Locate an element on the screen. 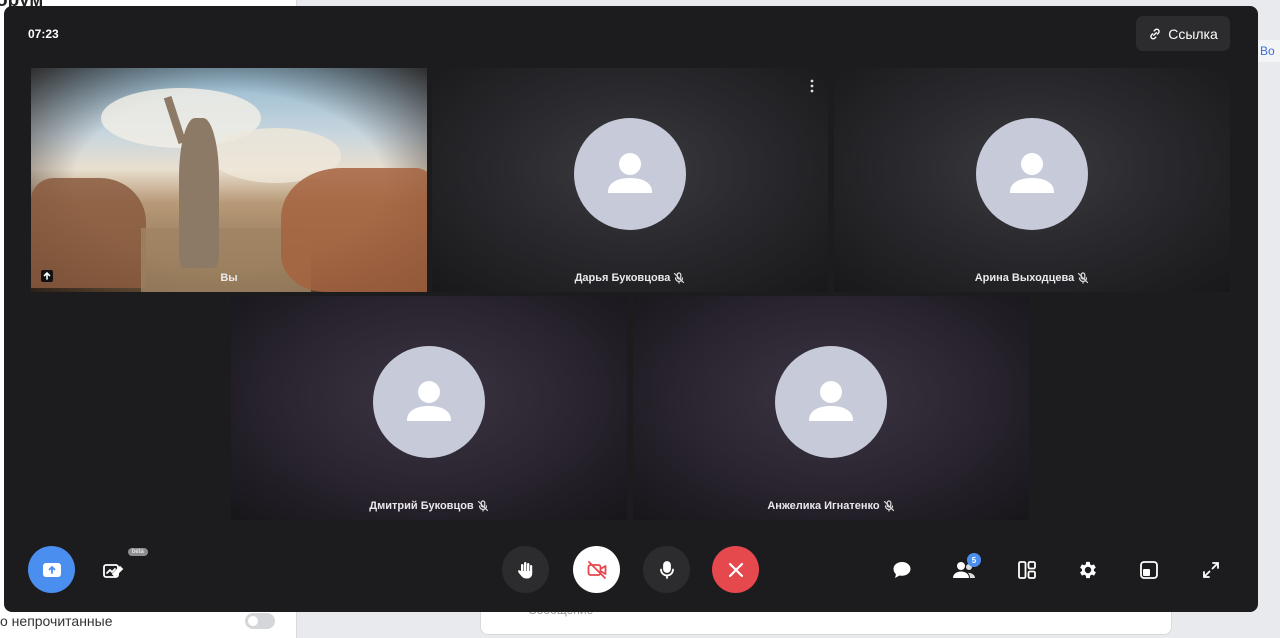 The width and height of the screenshot is (1280, 638). beta-badge: beta is located at coordinates (138, 552).